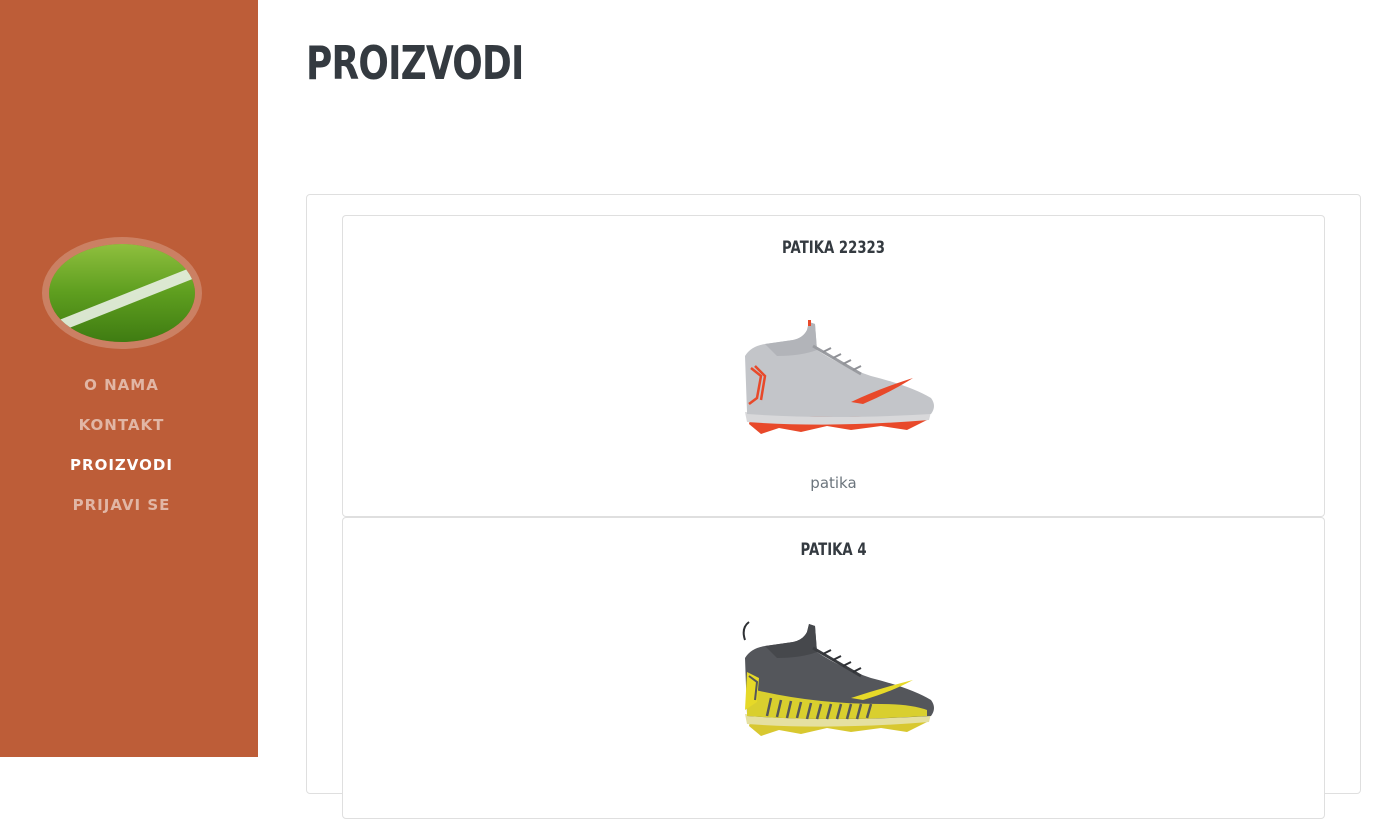  Describe the element at coordinates (834, 683) in the screenshot. I see `cleat-grey-yellow-icon` at that location.